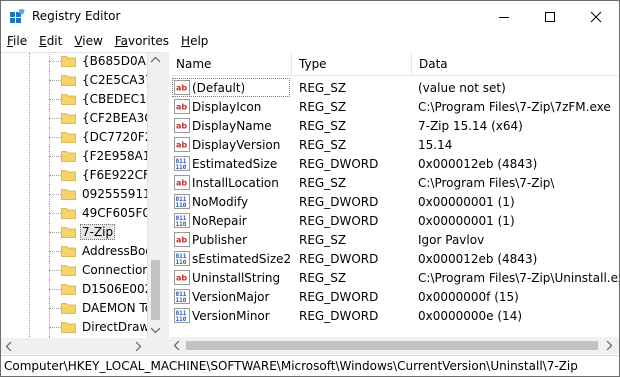 The image size is (620, 377). Describe the element at coordinates (470, 126) in the screenshot. I see `value-data: 7-Zip 15.14 (x64)` at that location.